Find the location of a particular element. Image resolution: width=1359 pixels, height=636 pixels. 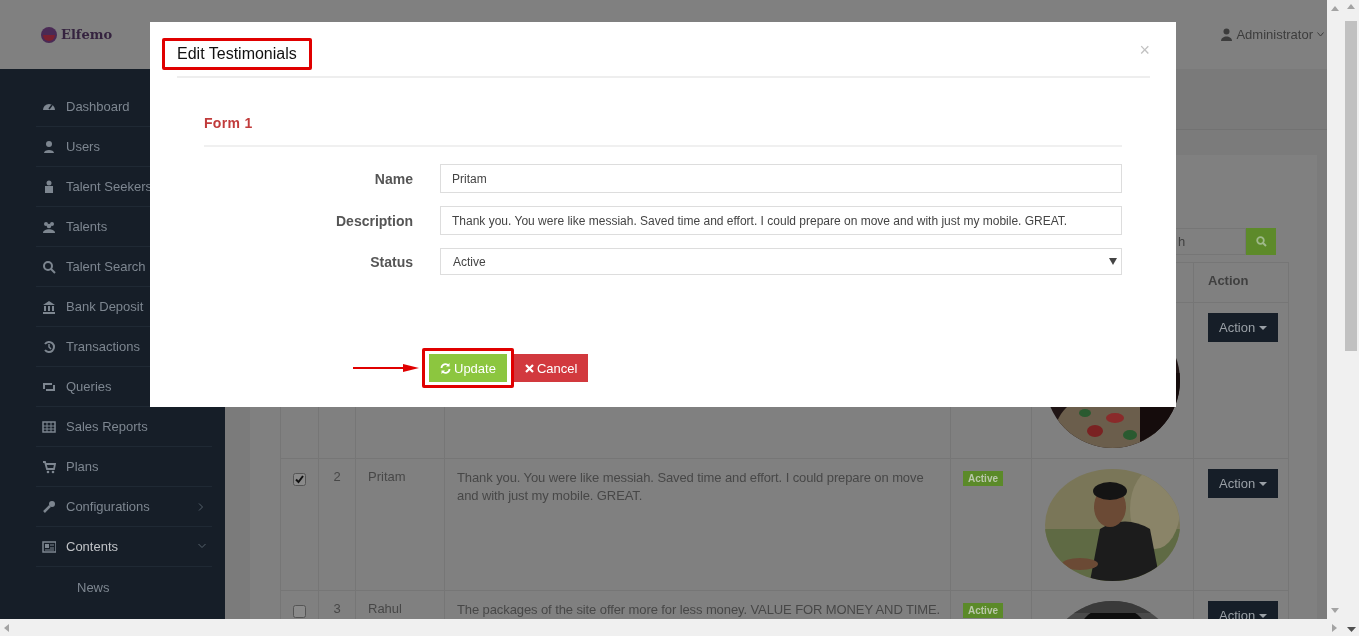

table-cell: Pritam is located at coordinates (387, 476).